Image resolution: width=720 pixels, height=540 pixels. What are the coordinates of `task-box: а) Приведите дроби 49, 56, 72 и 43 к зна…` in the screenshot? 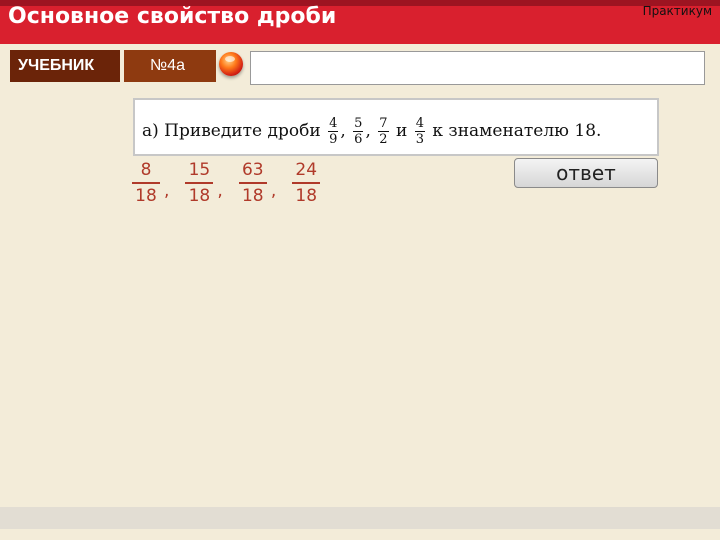 It's located at (396, 127).